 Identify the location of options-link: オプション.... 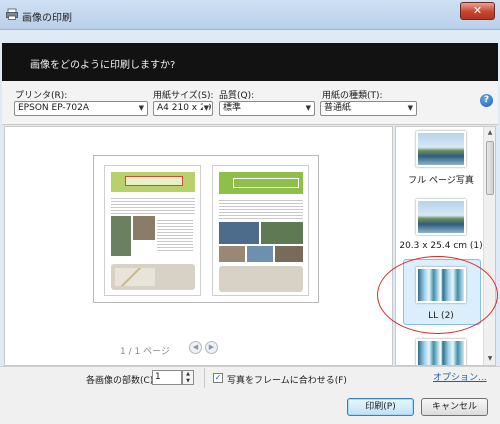
(460, 376).